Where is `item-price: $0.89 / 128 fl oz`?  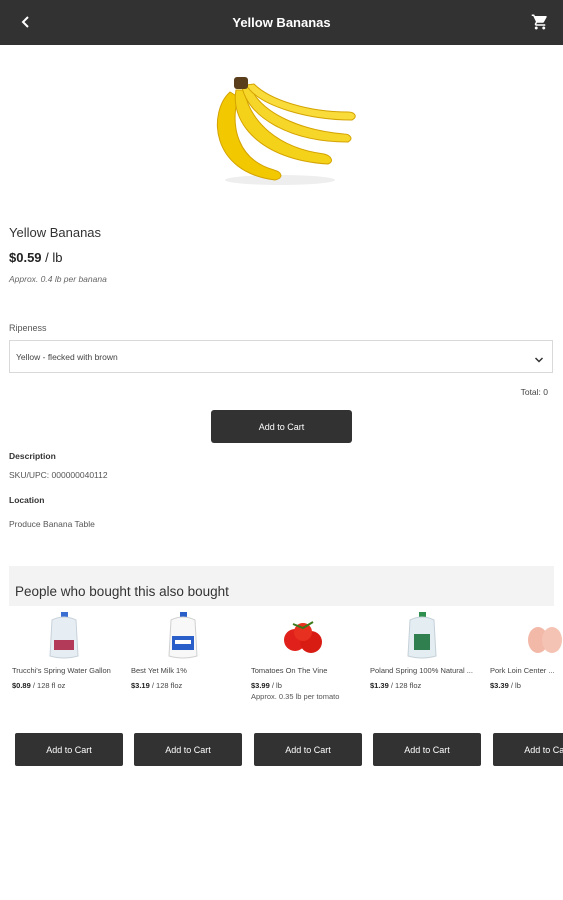 item-price: $0.89 / 128 fl oz is located at coordinates (38, 685).